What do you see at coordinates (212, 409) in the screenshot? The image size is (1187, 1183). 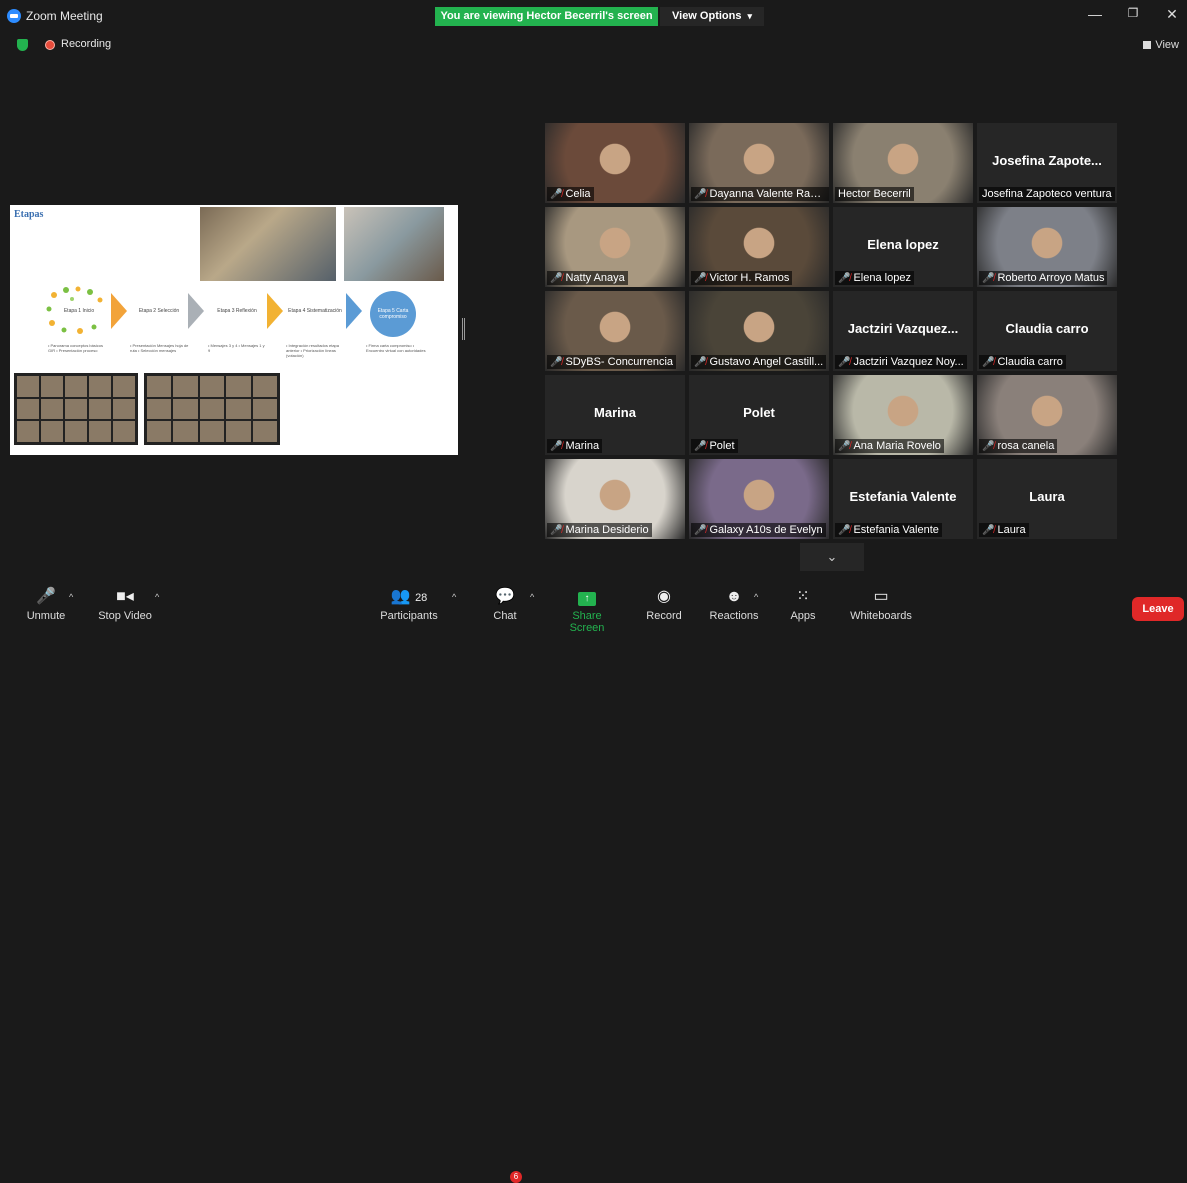 I see `screenshot-gallery-thumbnail` at bounding box center [212, 409].